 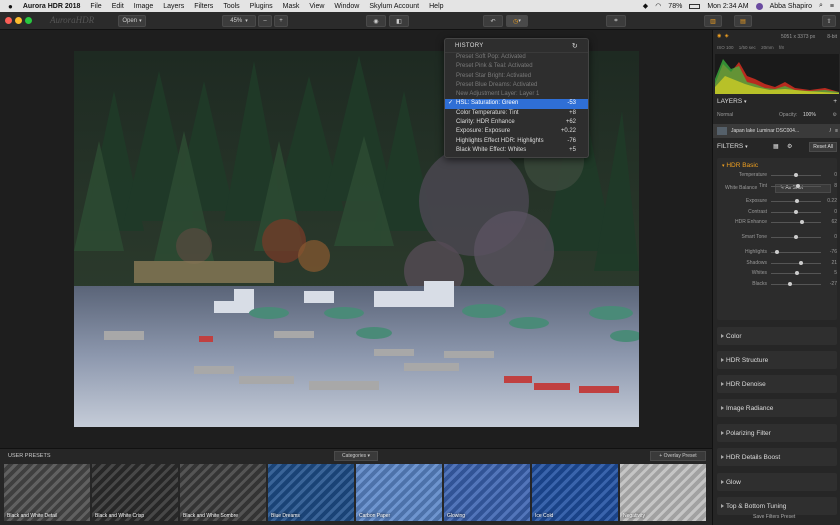 What do you see at coordinates (777, 457) in the screenshot?
I see `filter-section-hdr-details-boost: HDR Details Boost` at bounding box center [777, 457].